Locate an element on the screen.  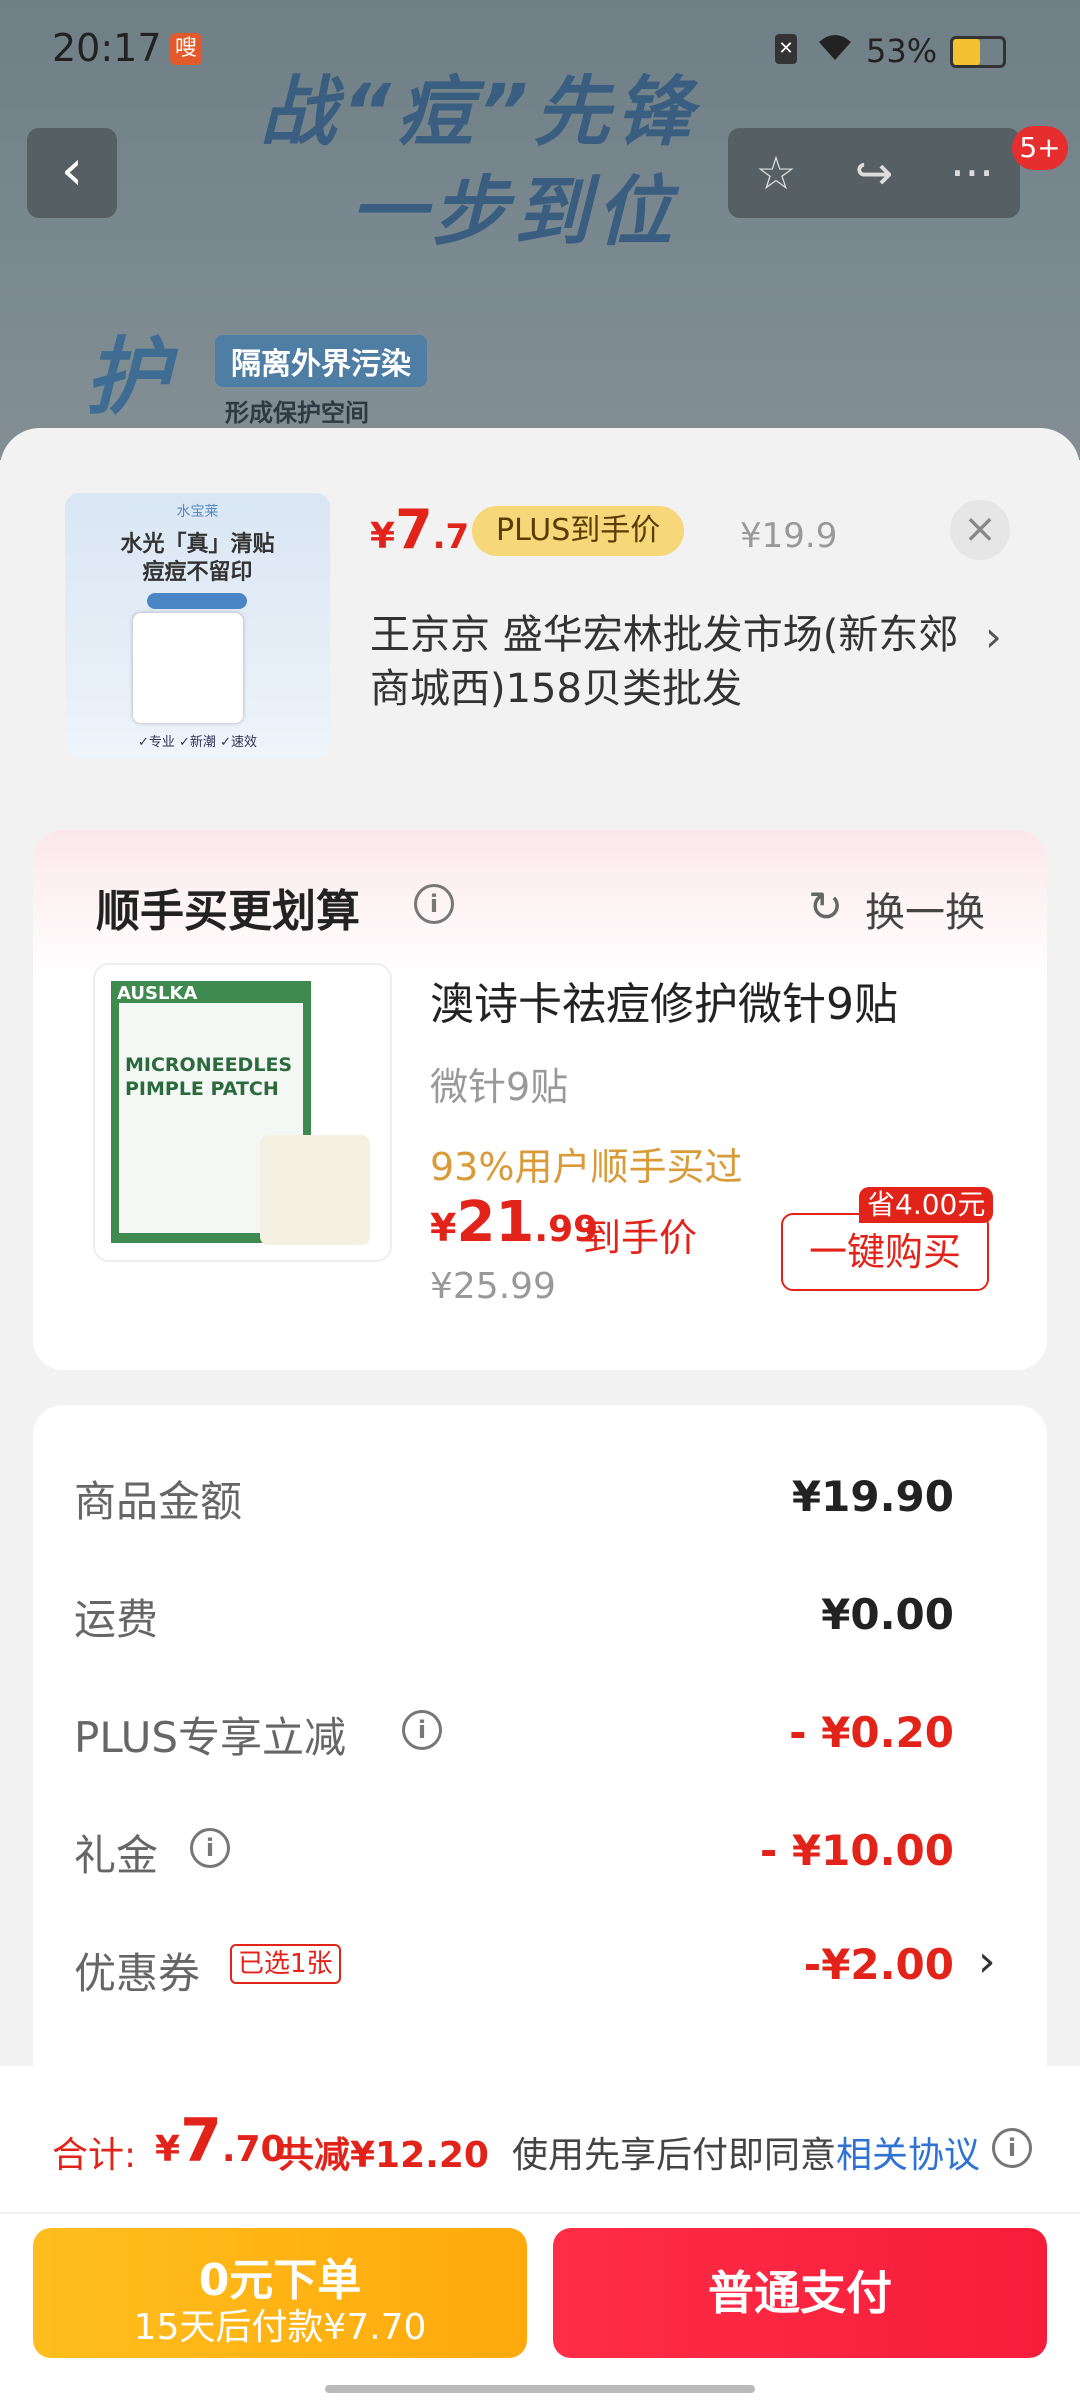
status-bar: 20:17 嗖 ✕ 53% is located at coordinates (540, 50).